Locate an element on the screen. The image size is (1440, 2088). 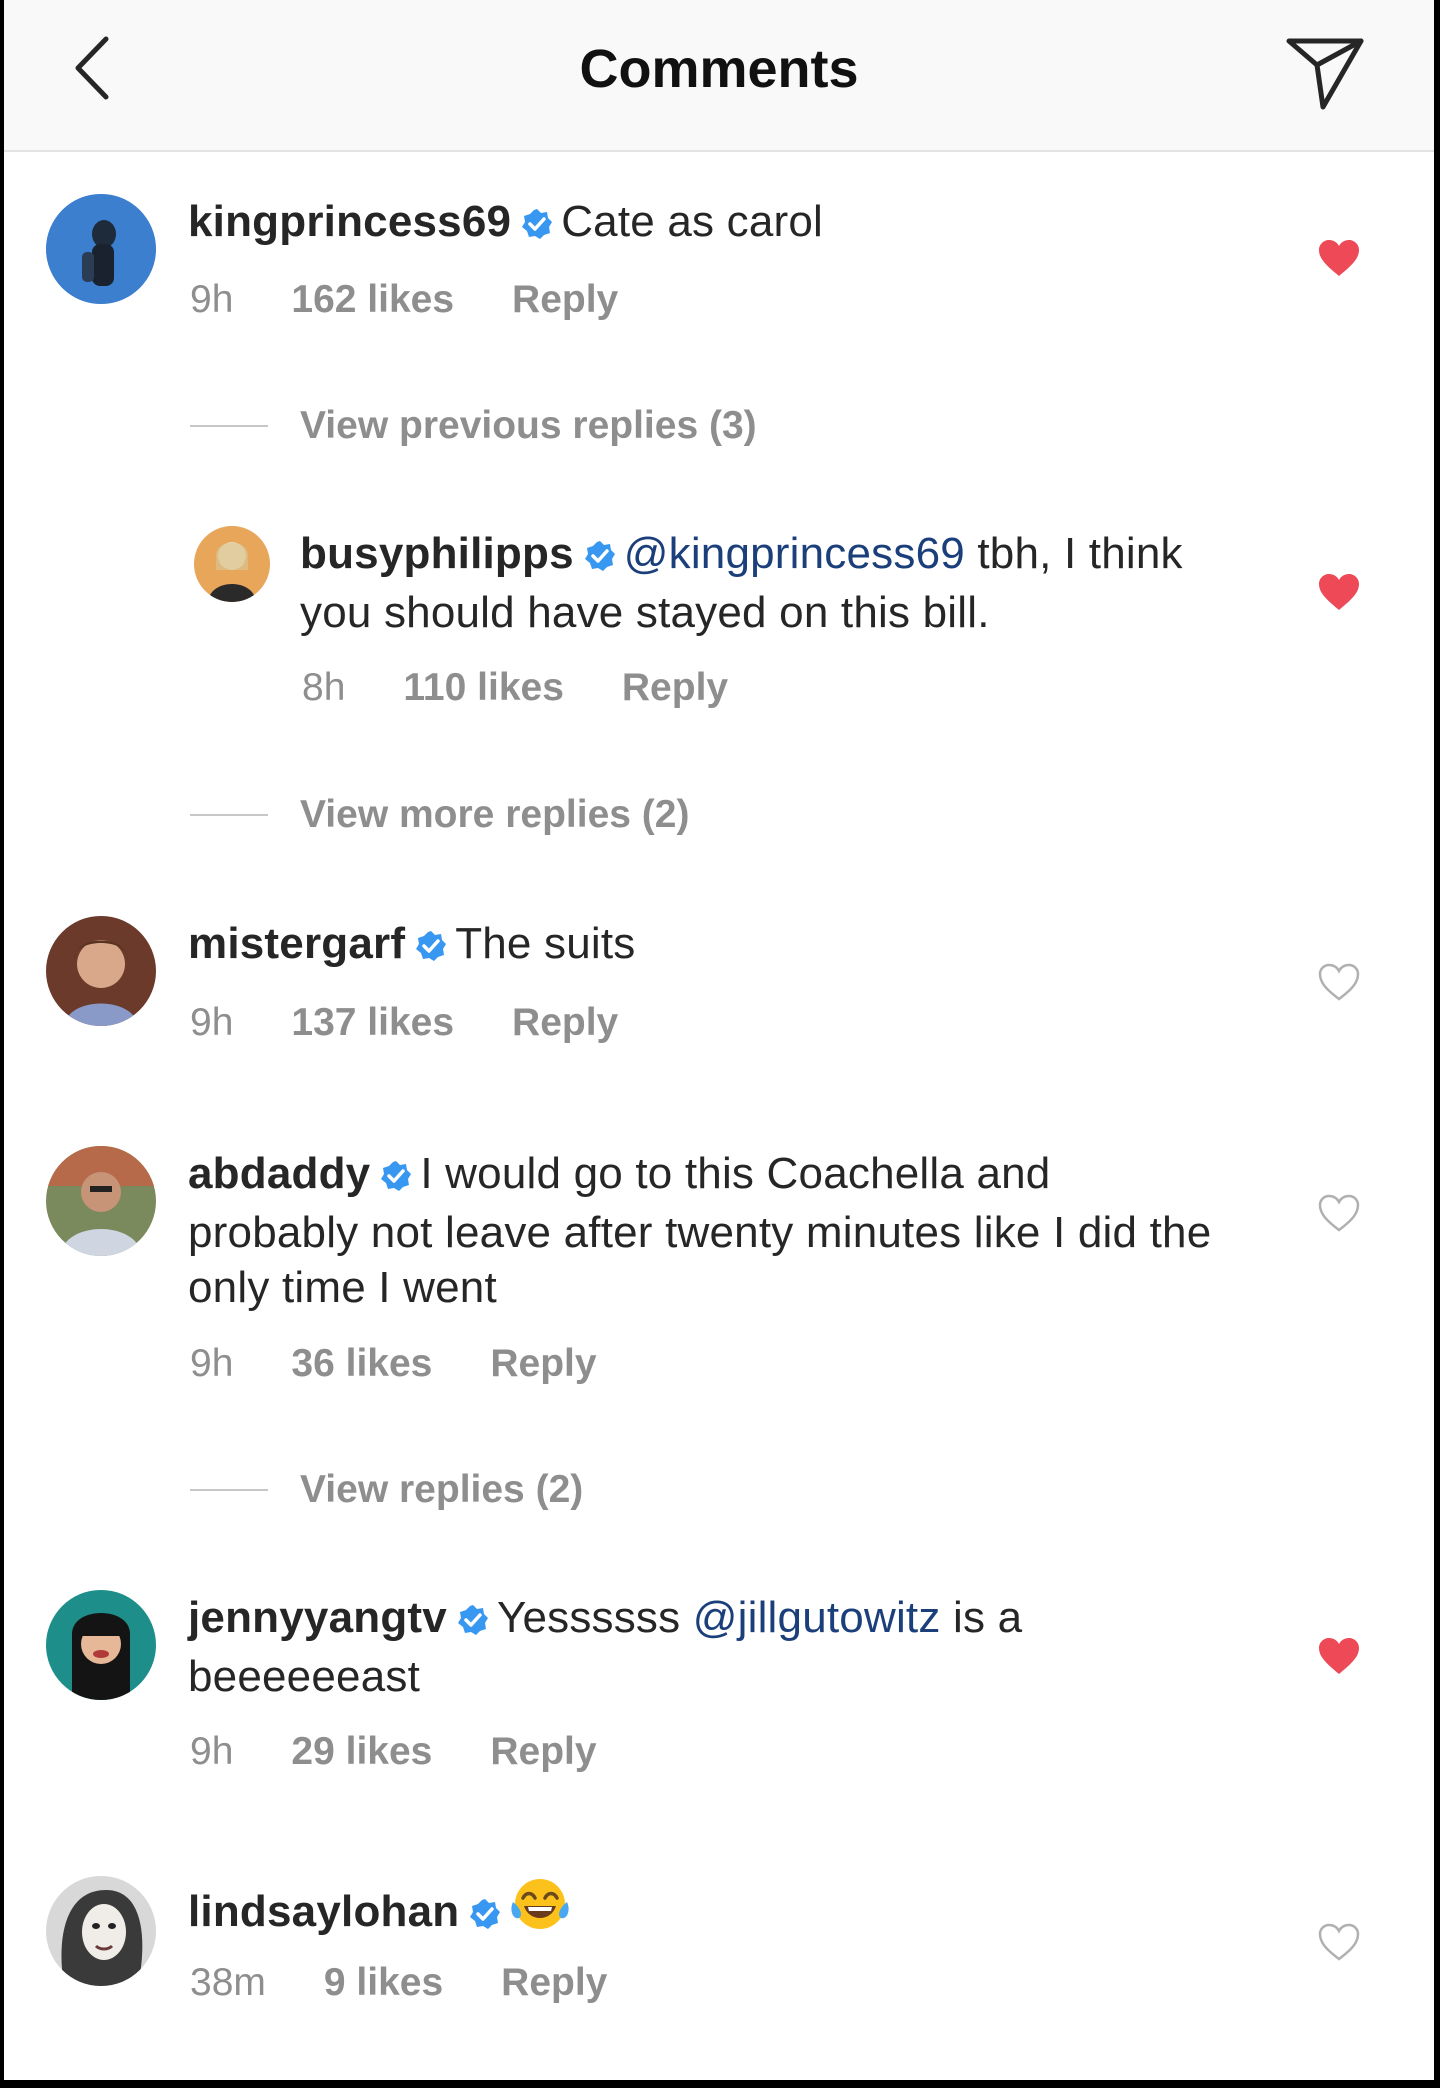
reply-meta: 8h 110 likes Reply is located at coordinates (515, 688).